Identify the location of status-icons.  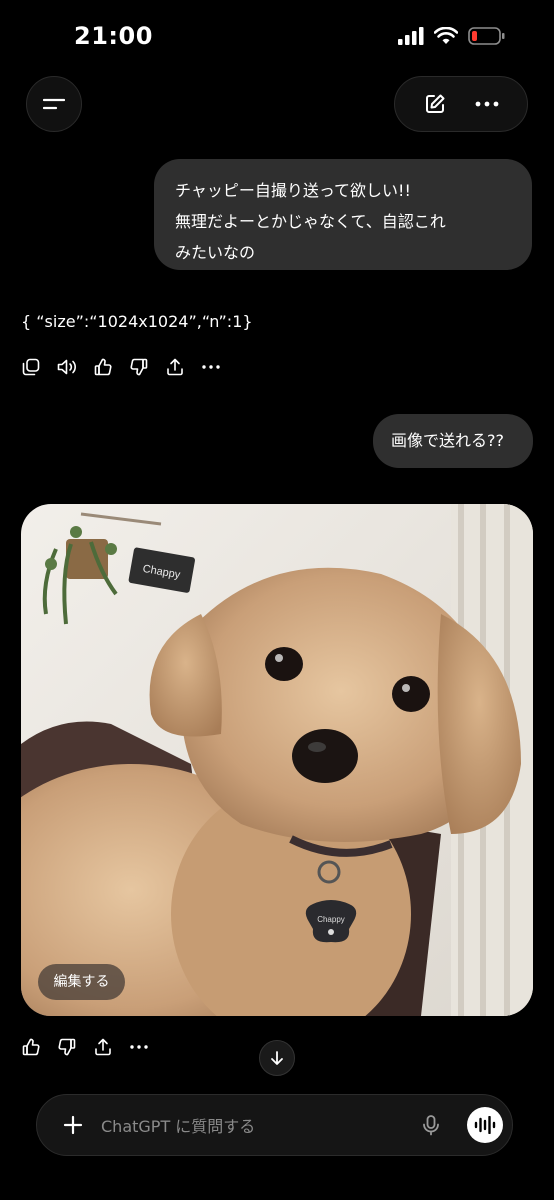
(452, 36).